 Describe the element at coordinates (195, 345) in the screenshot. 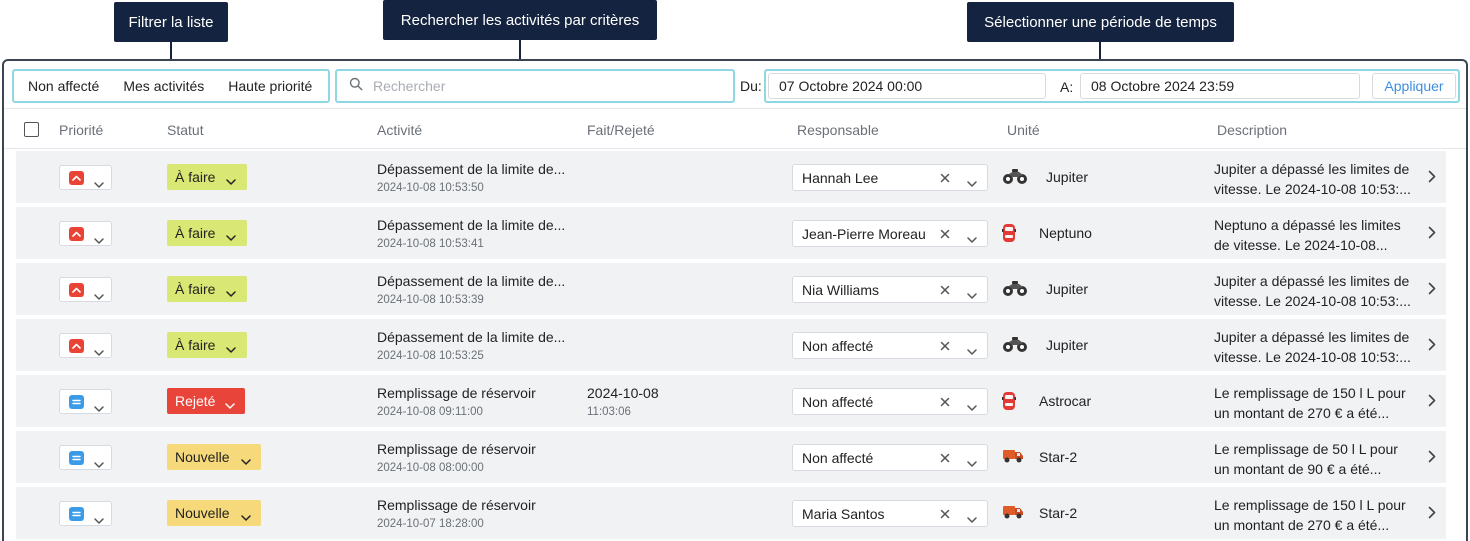

I see `status-label: À faire` at that location.